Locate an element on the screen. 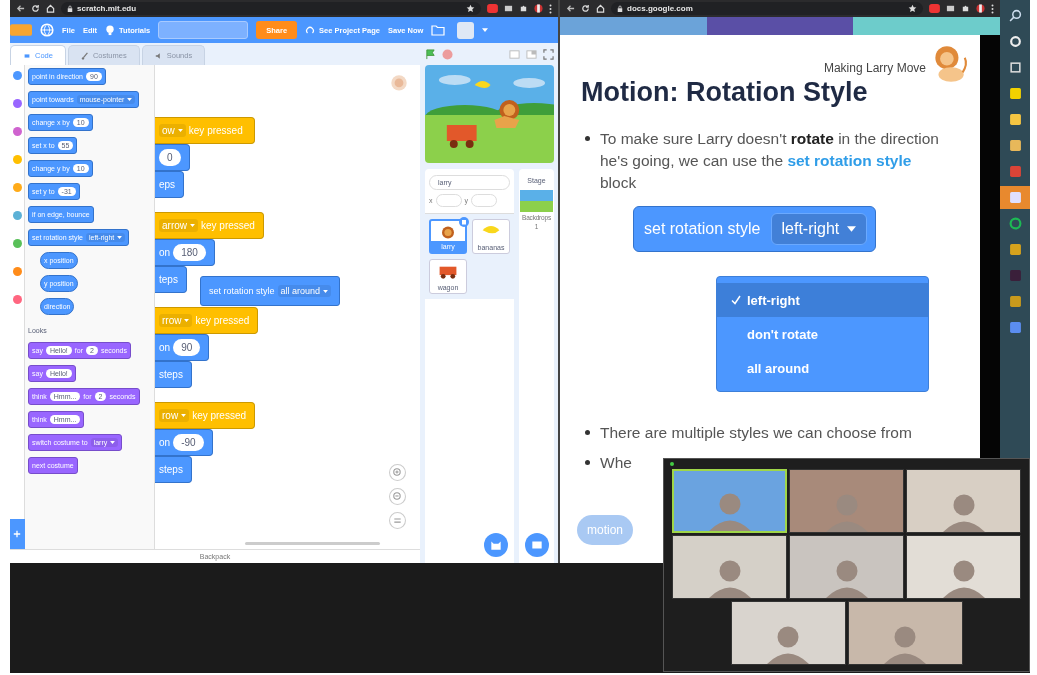 This screenshot has width=1037, height=675. small-stage-icon is located at coordinates (514, 54).